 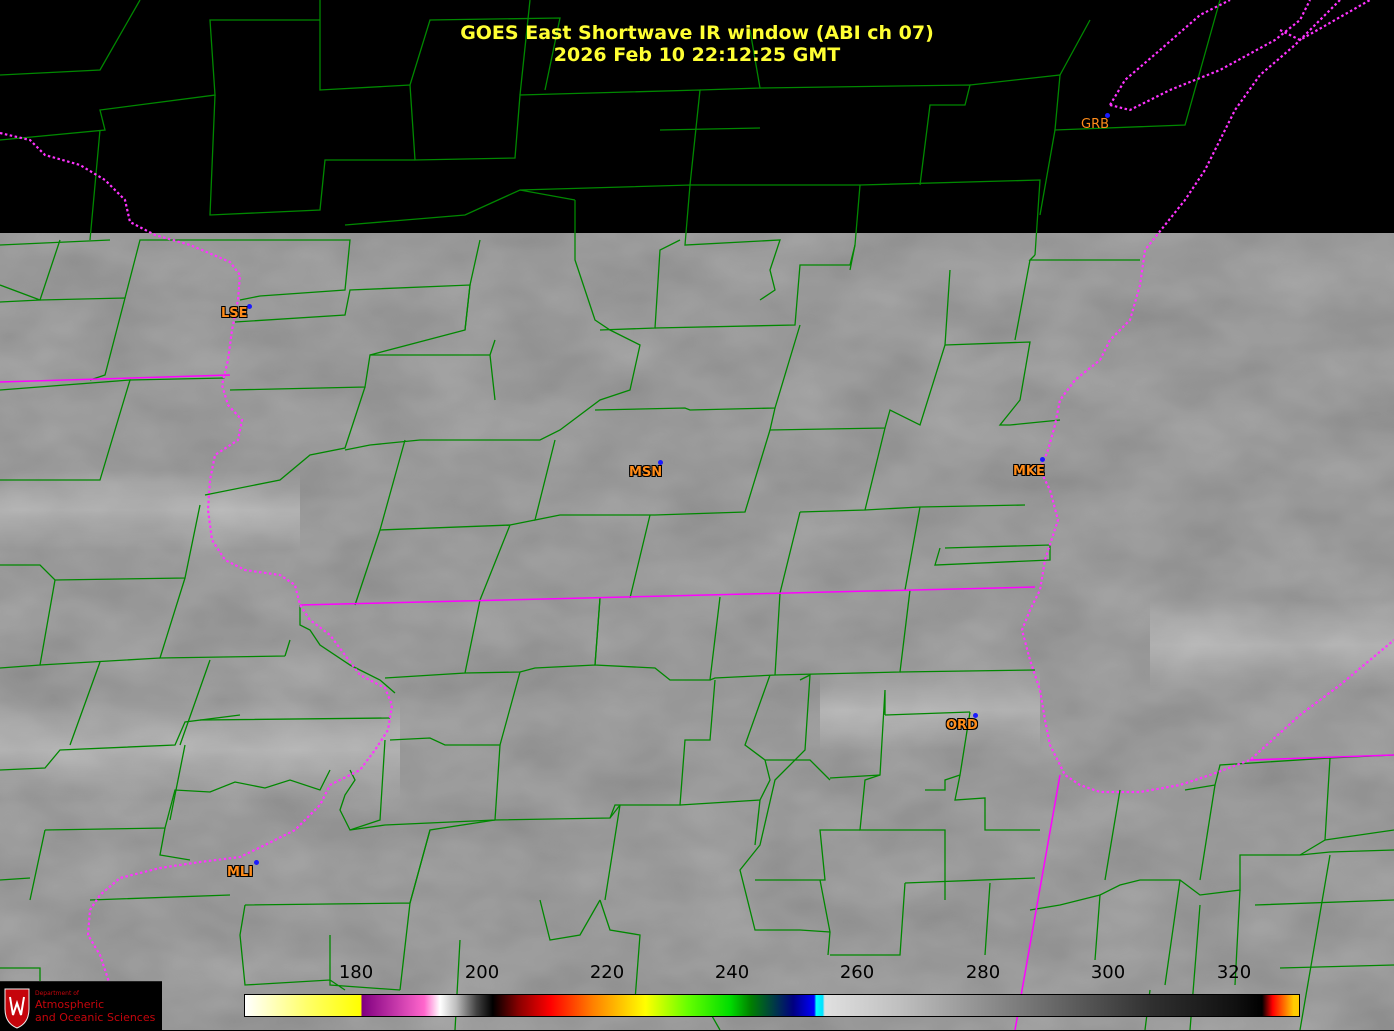 What do you see at coordinates (983, 972) in the screenshot?
I see `colorbar-tick: 280` at bounding box center [983, 972].